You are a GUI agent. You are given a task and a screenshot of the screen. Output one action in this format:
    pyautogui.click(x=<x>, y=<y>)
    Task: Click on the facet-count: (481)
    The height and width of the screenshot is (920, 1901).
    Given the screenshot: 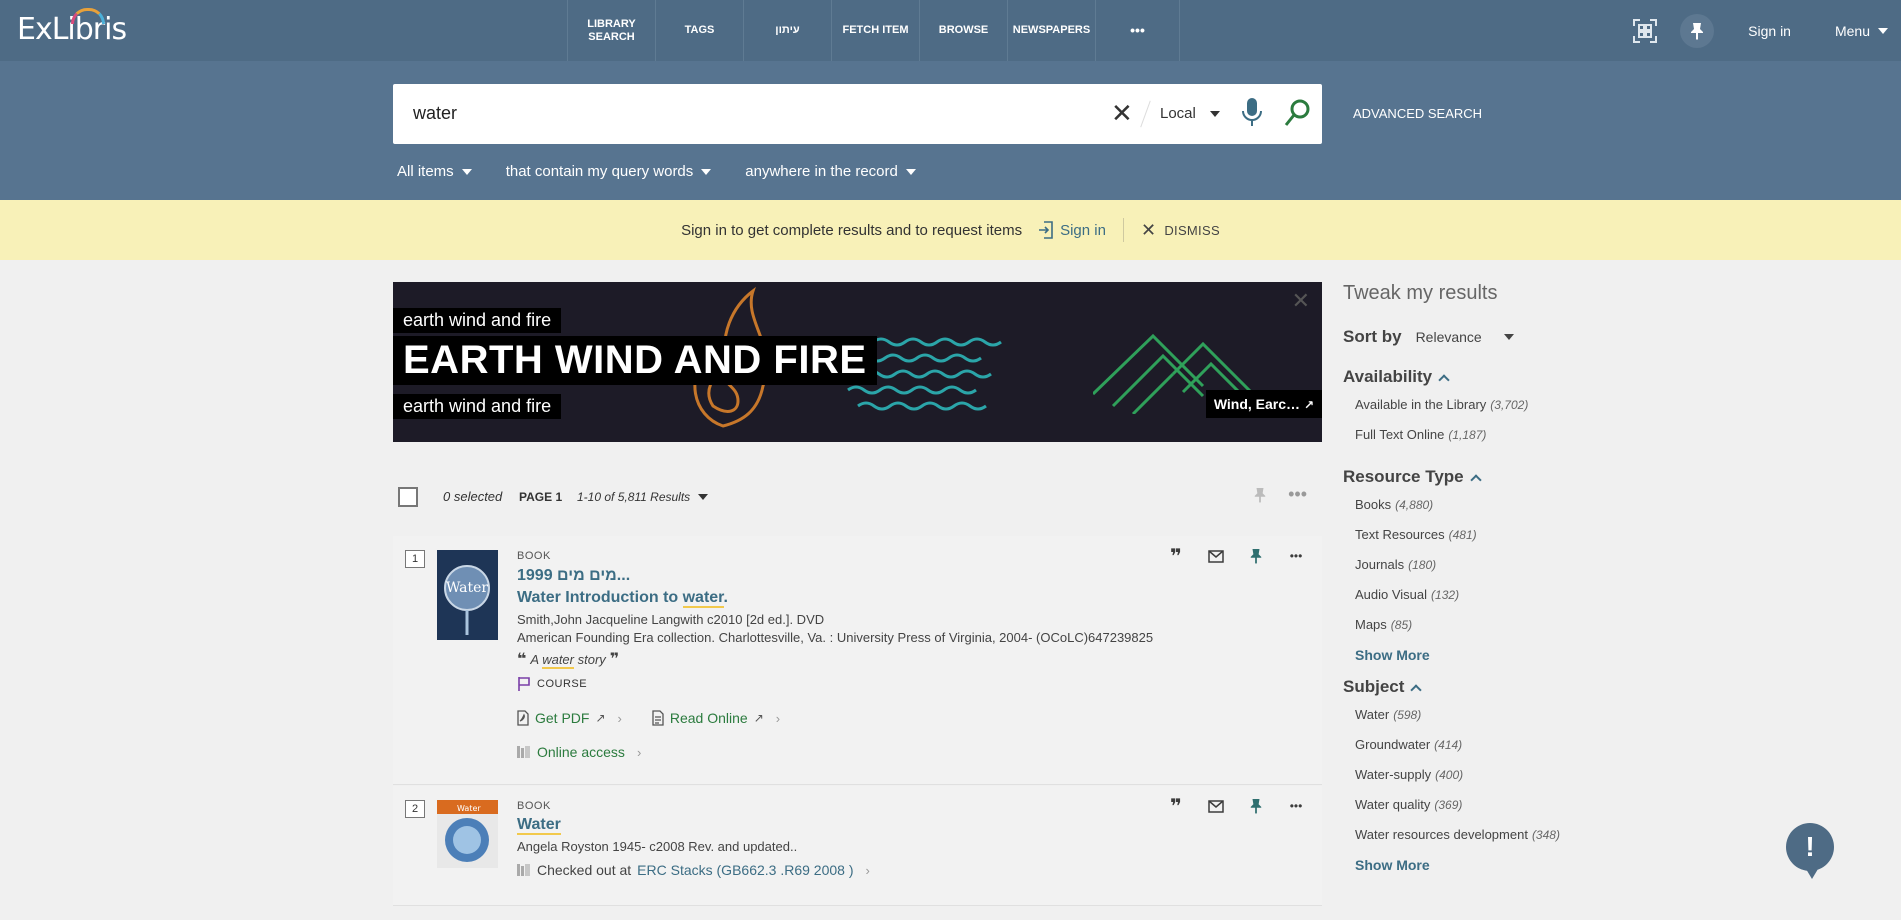 What is the action you would take?
    pyautogui.click(x=1462, y=535)
    